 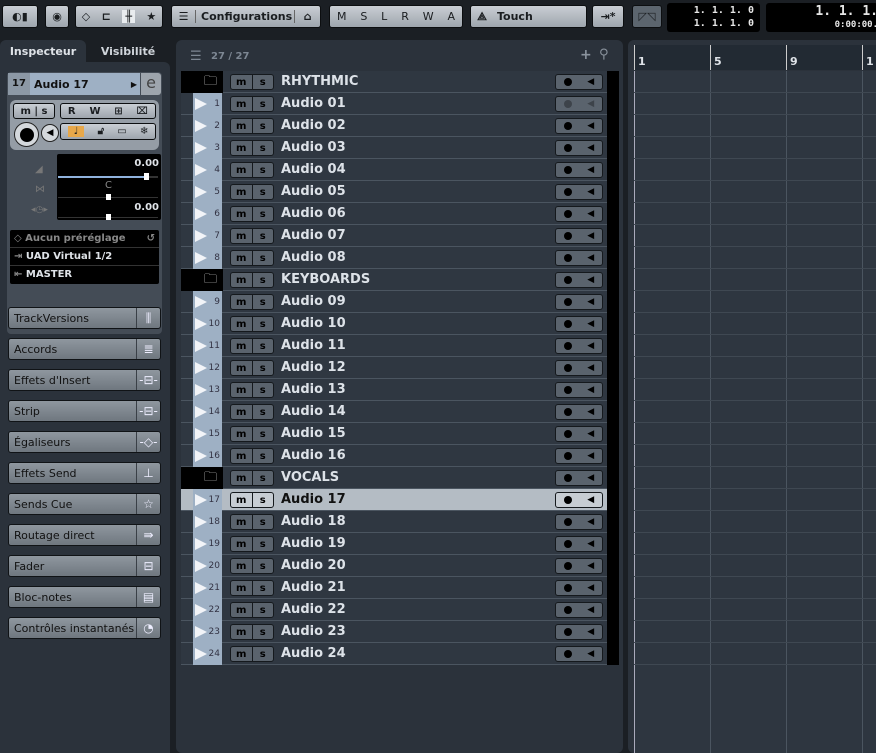 What do you see at coordinates (400, 258) in the screenshot?
I see `audio-track: 8 m s Audio 08 ◀` at bounding box center [400, 258].